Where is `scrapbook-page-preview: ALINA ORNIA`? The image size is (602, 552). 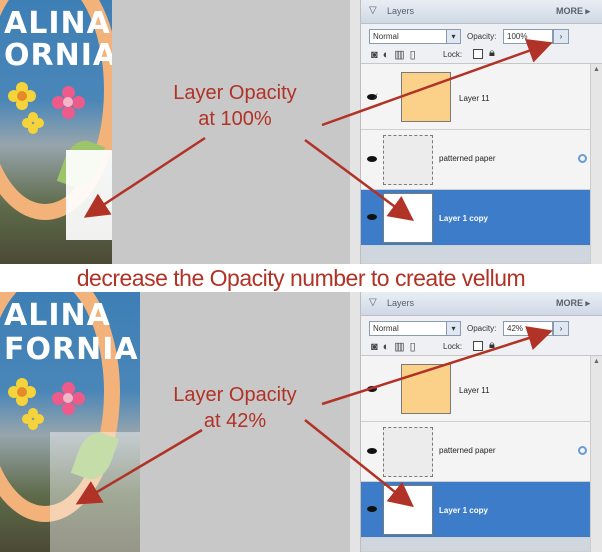
scrapbook-page-preview: ALINA ORNIA is located at coordinates (56, 132).